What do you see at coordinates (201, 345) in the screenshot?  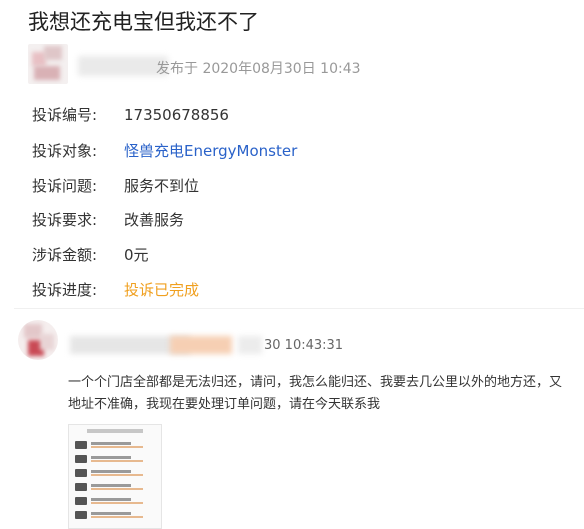 I see `commenter-tag-blurred` at bounding box center [201, 345].